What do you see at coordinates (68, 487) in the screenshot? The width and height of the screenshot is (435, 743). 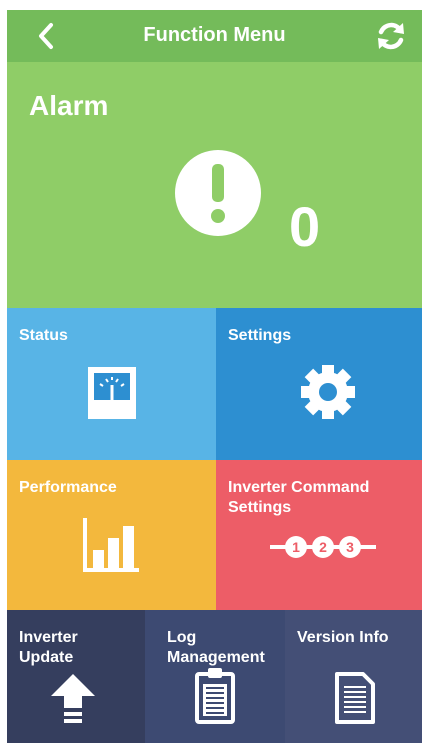 I see `performance-label: Performance` at bounding box center [68, 487].